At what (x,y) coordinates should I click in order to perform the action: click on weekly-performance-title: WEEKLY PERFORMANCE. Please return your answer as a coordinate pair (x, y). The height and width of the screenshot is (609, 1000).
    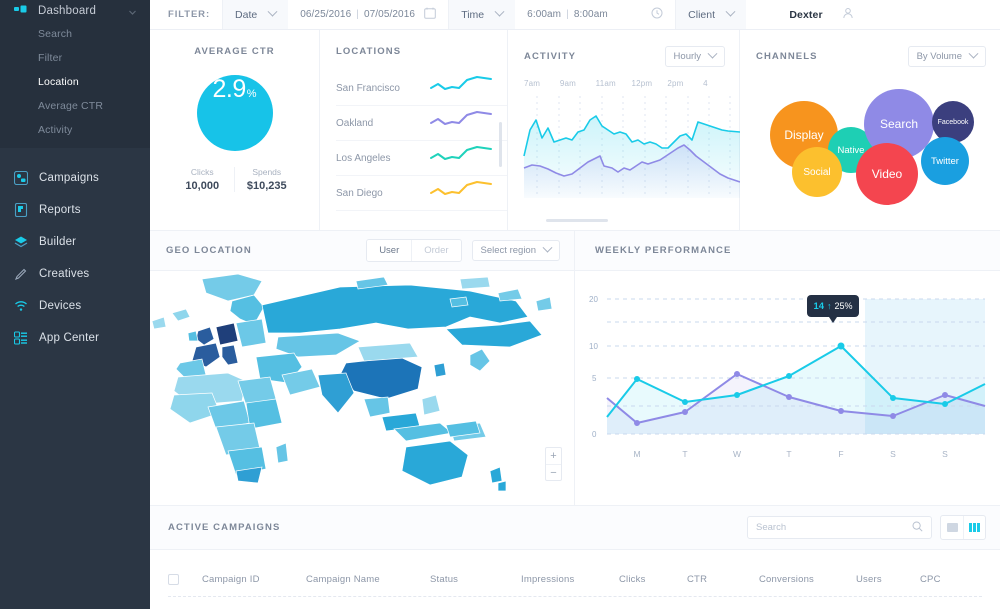
    Looking at the image, I should click on (663, 250).